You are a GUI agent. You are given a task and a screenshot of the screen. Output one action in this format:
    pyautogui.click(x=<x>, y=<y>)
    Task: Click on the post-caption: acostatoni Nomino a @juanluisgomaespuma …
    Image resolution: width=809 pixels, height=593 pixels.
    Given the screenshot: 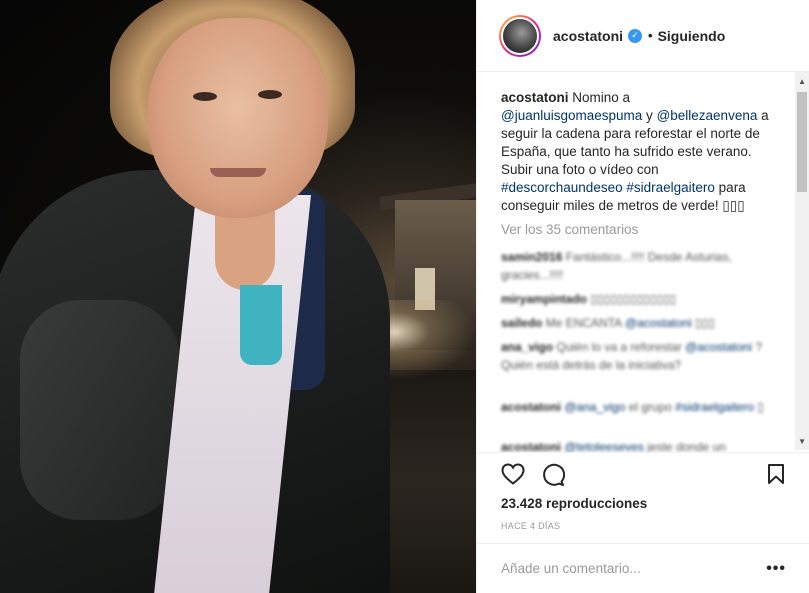 What is the action you would take?
    pyautogui.click(x=636, y=152)
    